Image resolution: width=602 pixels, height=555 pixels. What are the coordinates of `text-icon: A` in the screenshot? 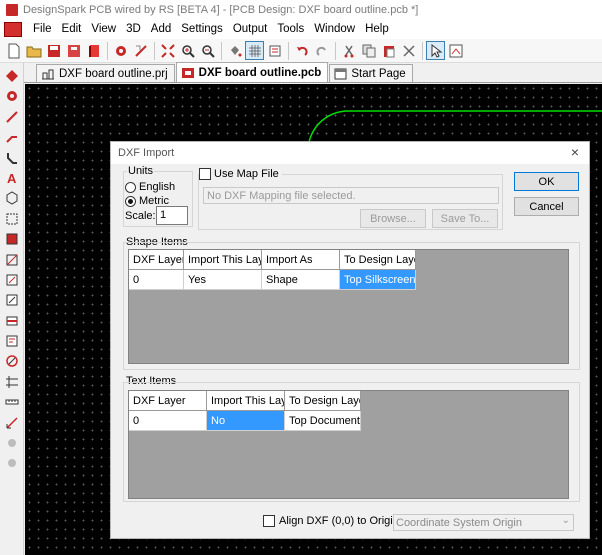 It's located at (12, 178).